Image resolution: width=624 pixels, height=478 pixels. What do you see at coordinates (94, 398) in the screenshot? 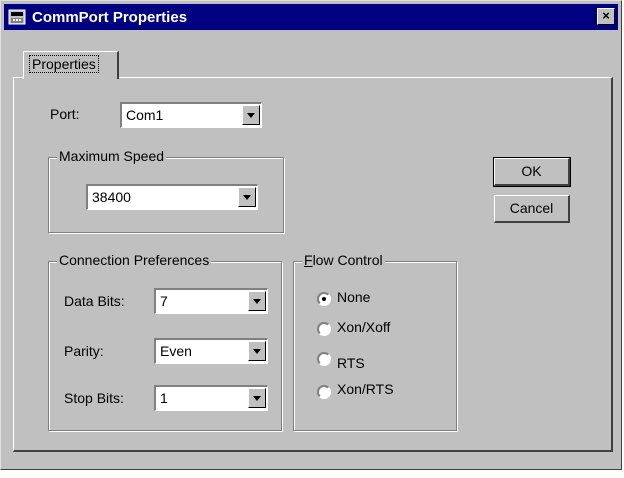
I see `stop-bits-label: Stop Bits:` at bounding box center [94, 398].